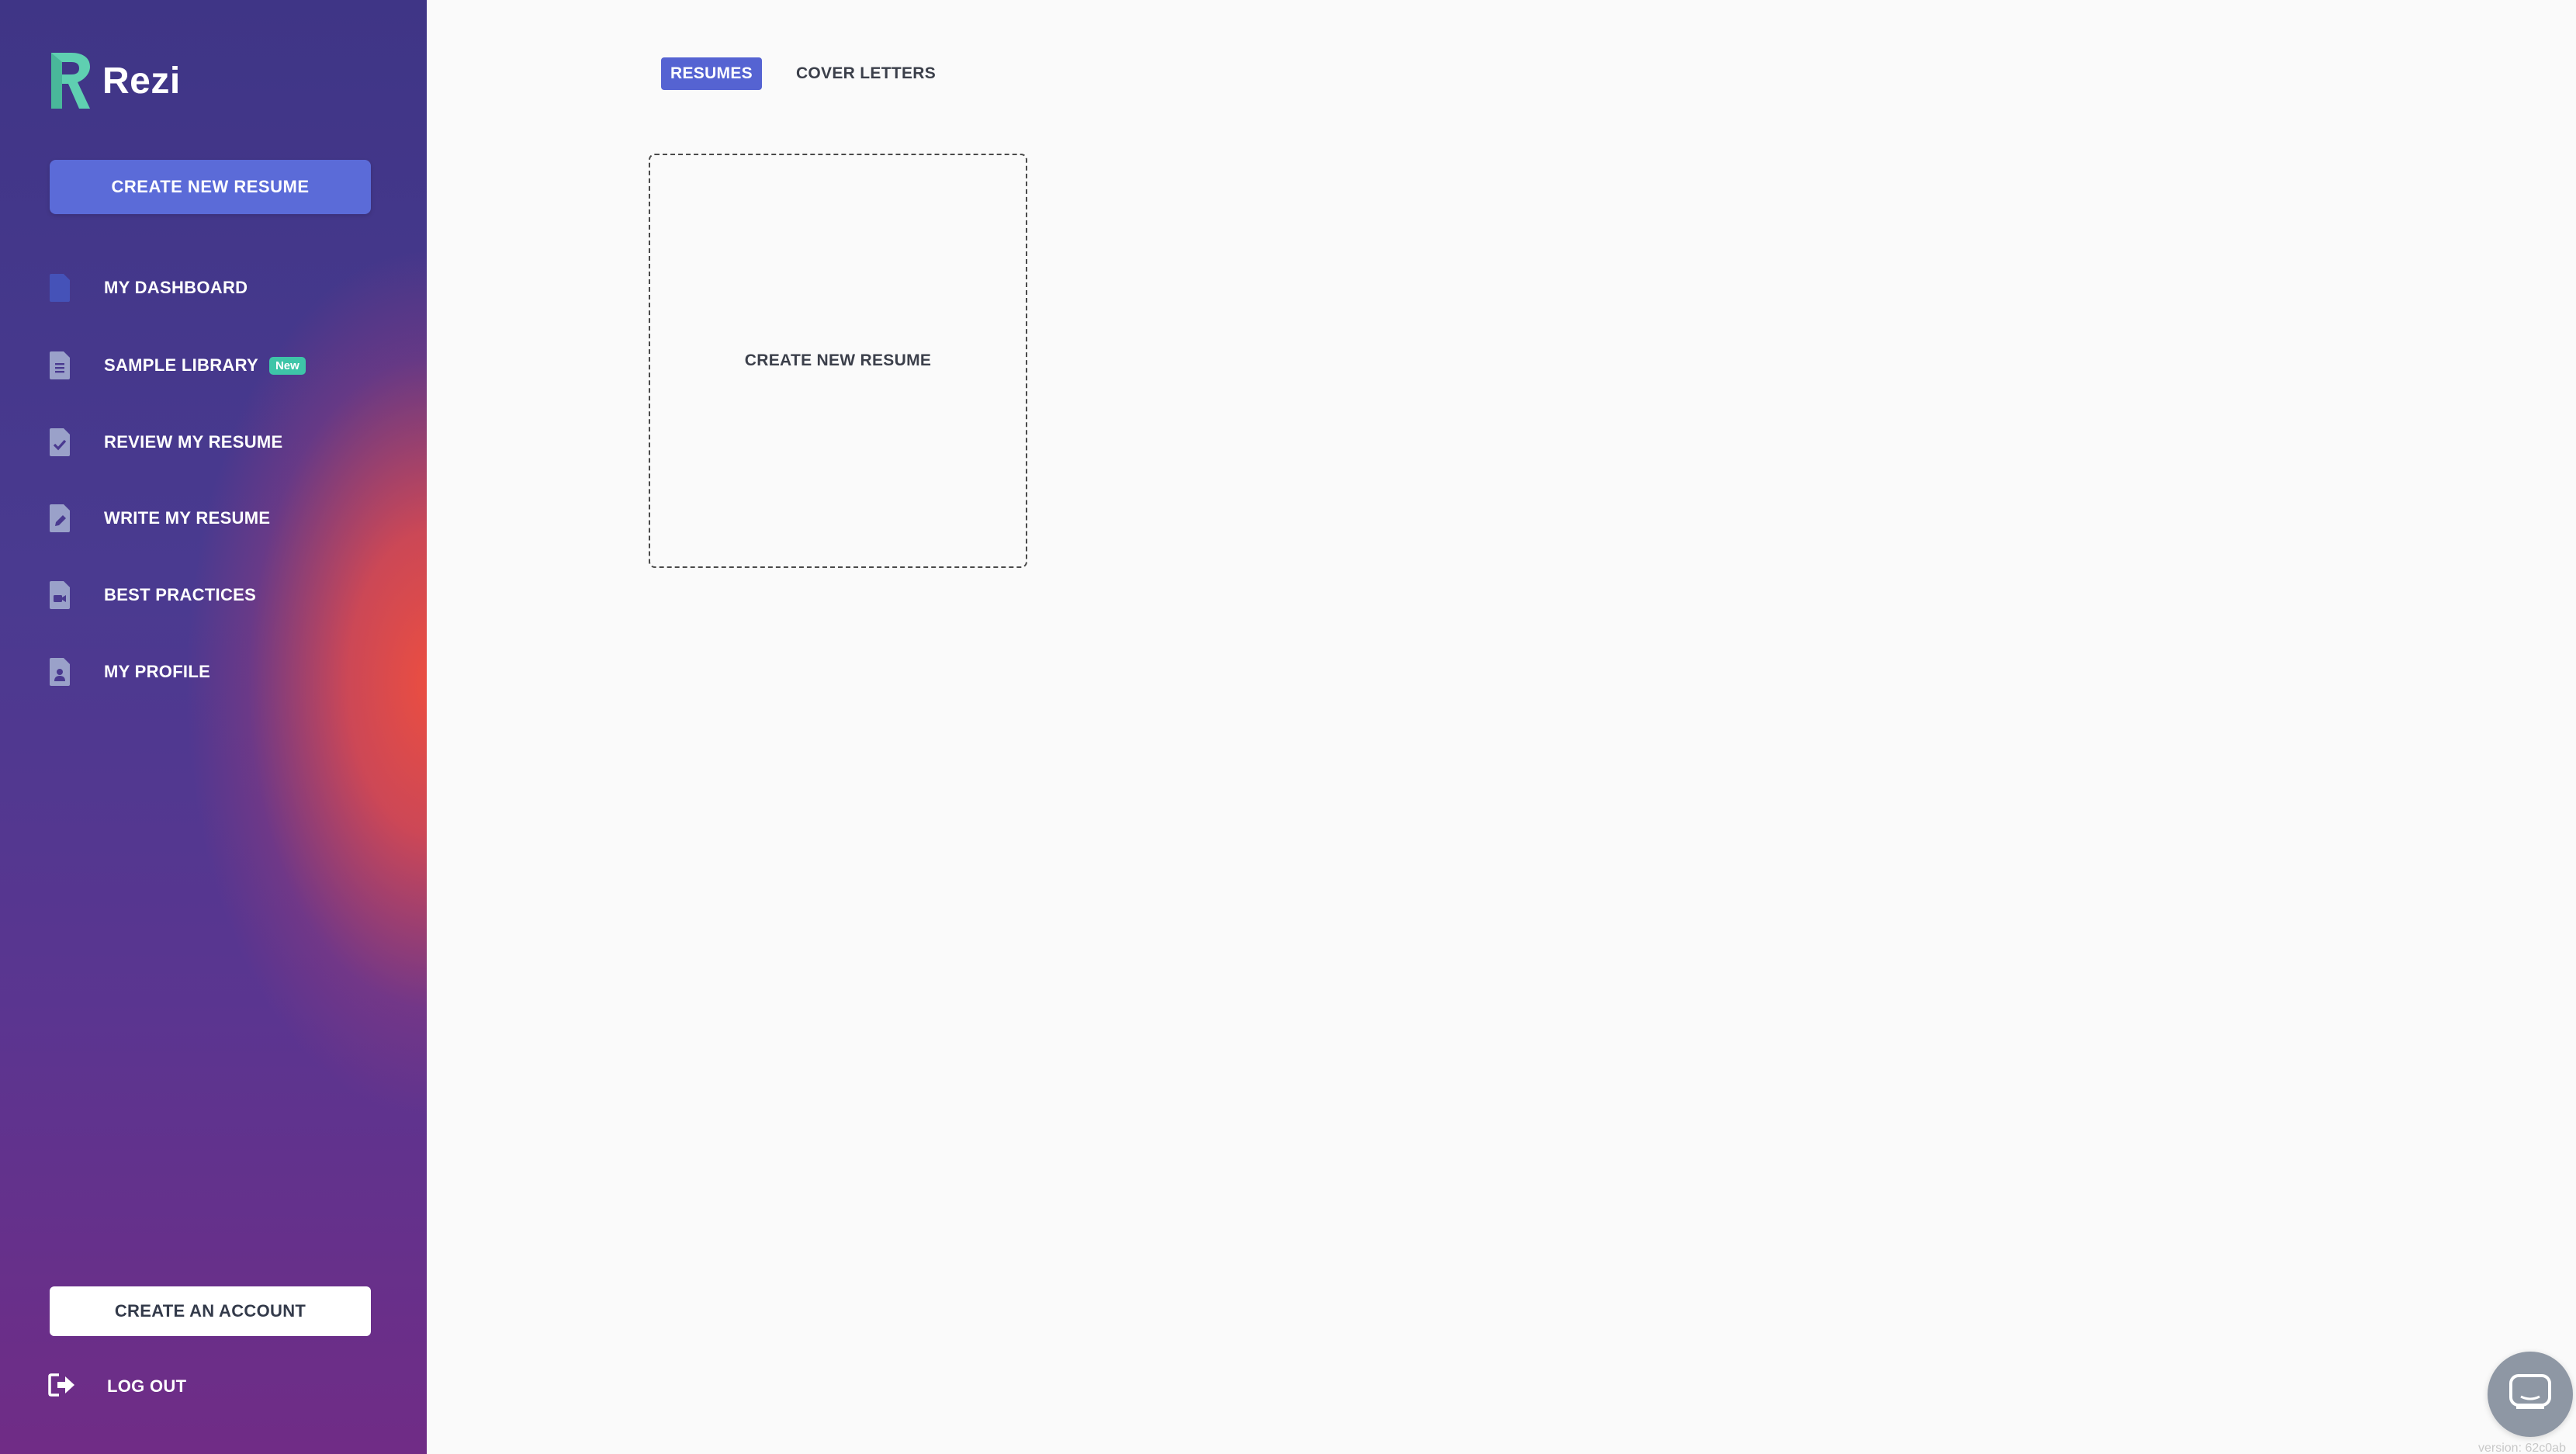 This screenshot has width=2576, height=1454. What do you see at coordinates (141, 81) in the screenshot?
I see `brand-name: Rezi` at bounding box center [141, 81].